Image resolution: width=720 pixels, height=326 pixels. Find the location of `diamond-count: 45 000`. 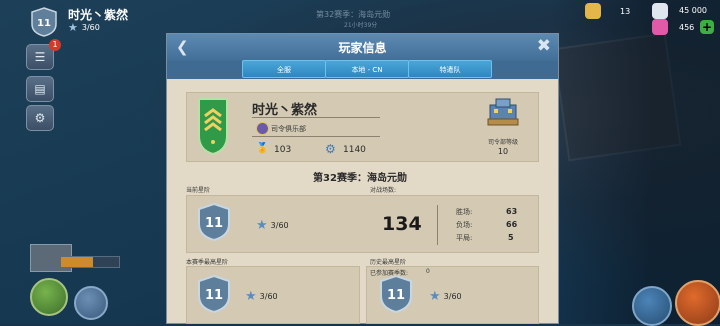

diamond-count: 45 000 is located at coordinates (693, 10).